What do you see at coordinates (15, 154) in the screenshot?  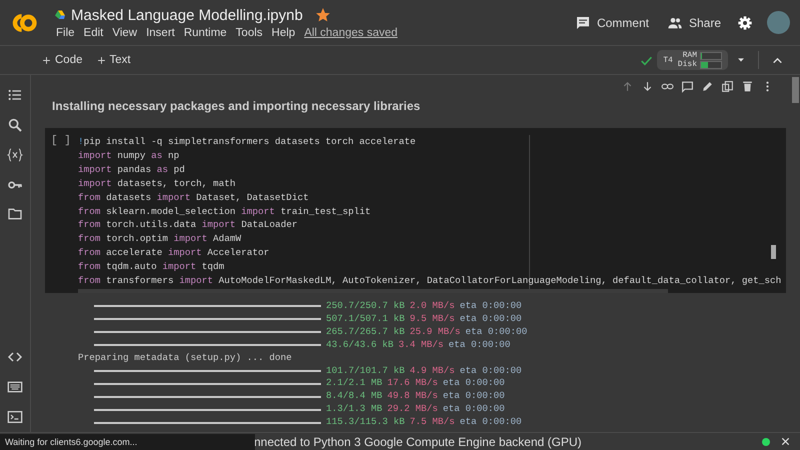 I see `variables-icon` at bounding box center [15, 154].